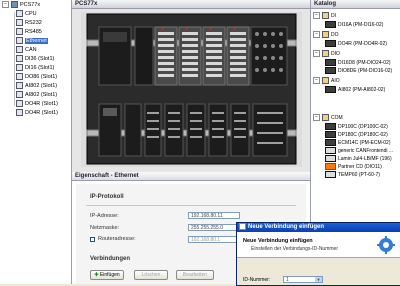 The height and width of the screenshot is (286, 400). I want to click on tree-item-label: Ethernet, so click(36, 41).